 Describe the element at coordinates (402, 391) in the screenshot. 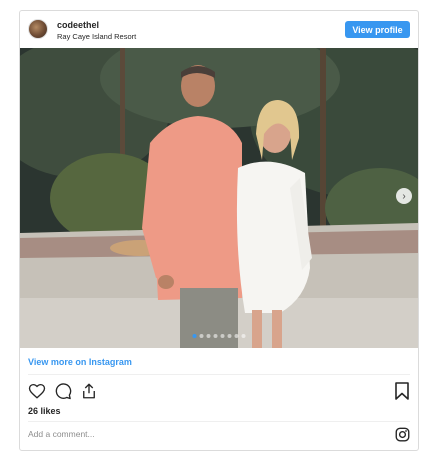

I see `bookmark-icon` at that location.